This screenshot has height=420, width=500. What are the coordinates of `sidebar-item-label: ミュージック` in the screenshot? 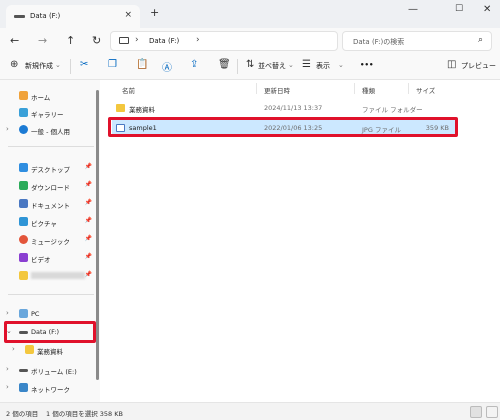 It's located at (50, 242).